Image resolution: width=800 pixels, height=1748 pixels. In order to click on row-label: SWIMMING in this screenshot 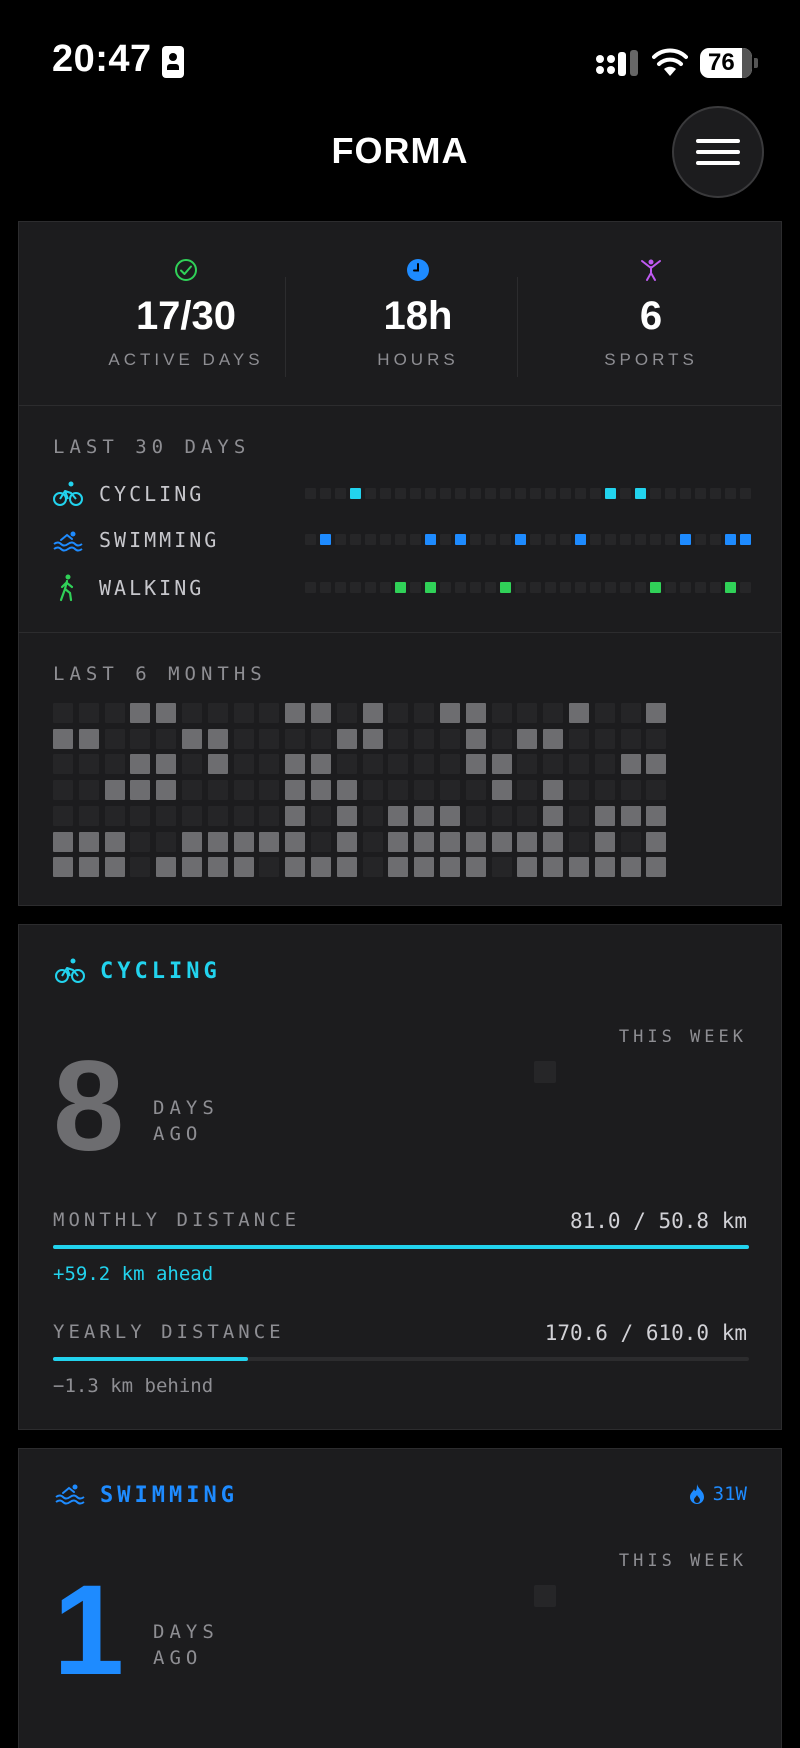, I will do `click(159, 540)`.